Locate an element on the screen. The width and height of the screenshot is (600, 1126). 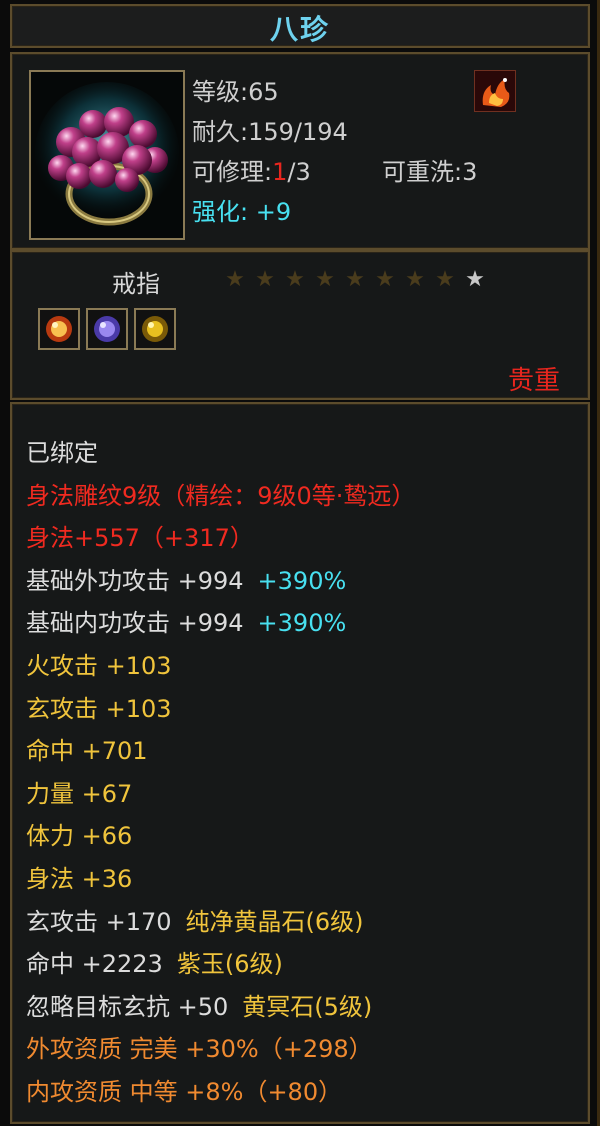
item-info: 等级:65 耐久:159/194 可修理:1/3 可重洗:3 强化: +9 is located at coordinates (334, 152).